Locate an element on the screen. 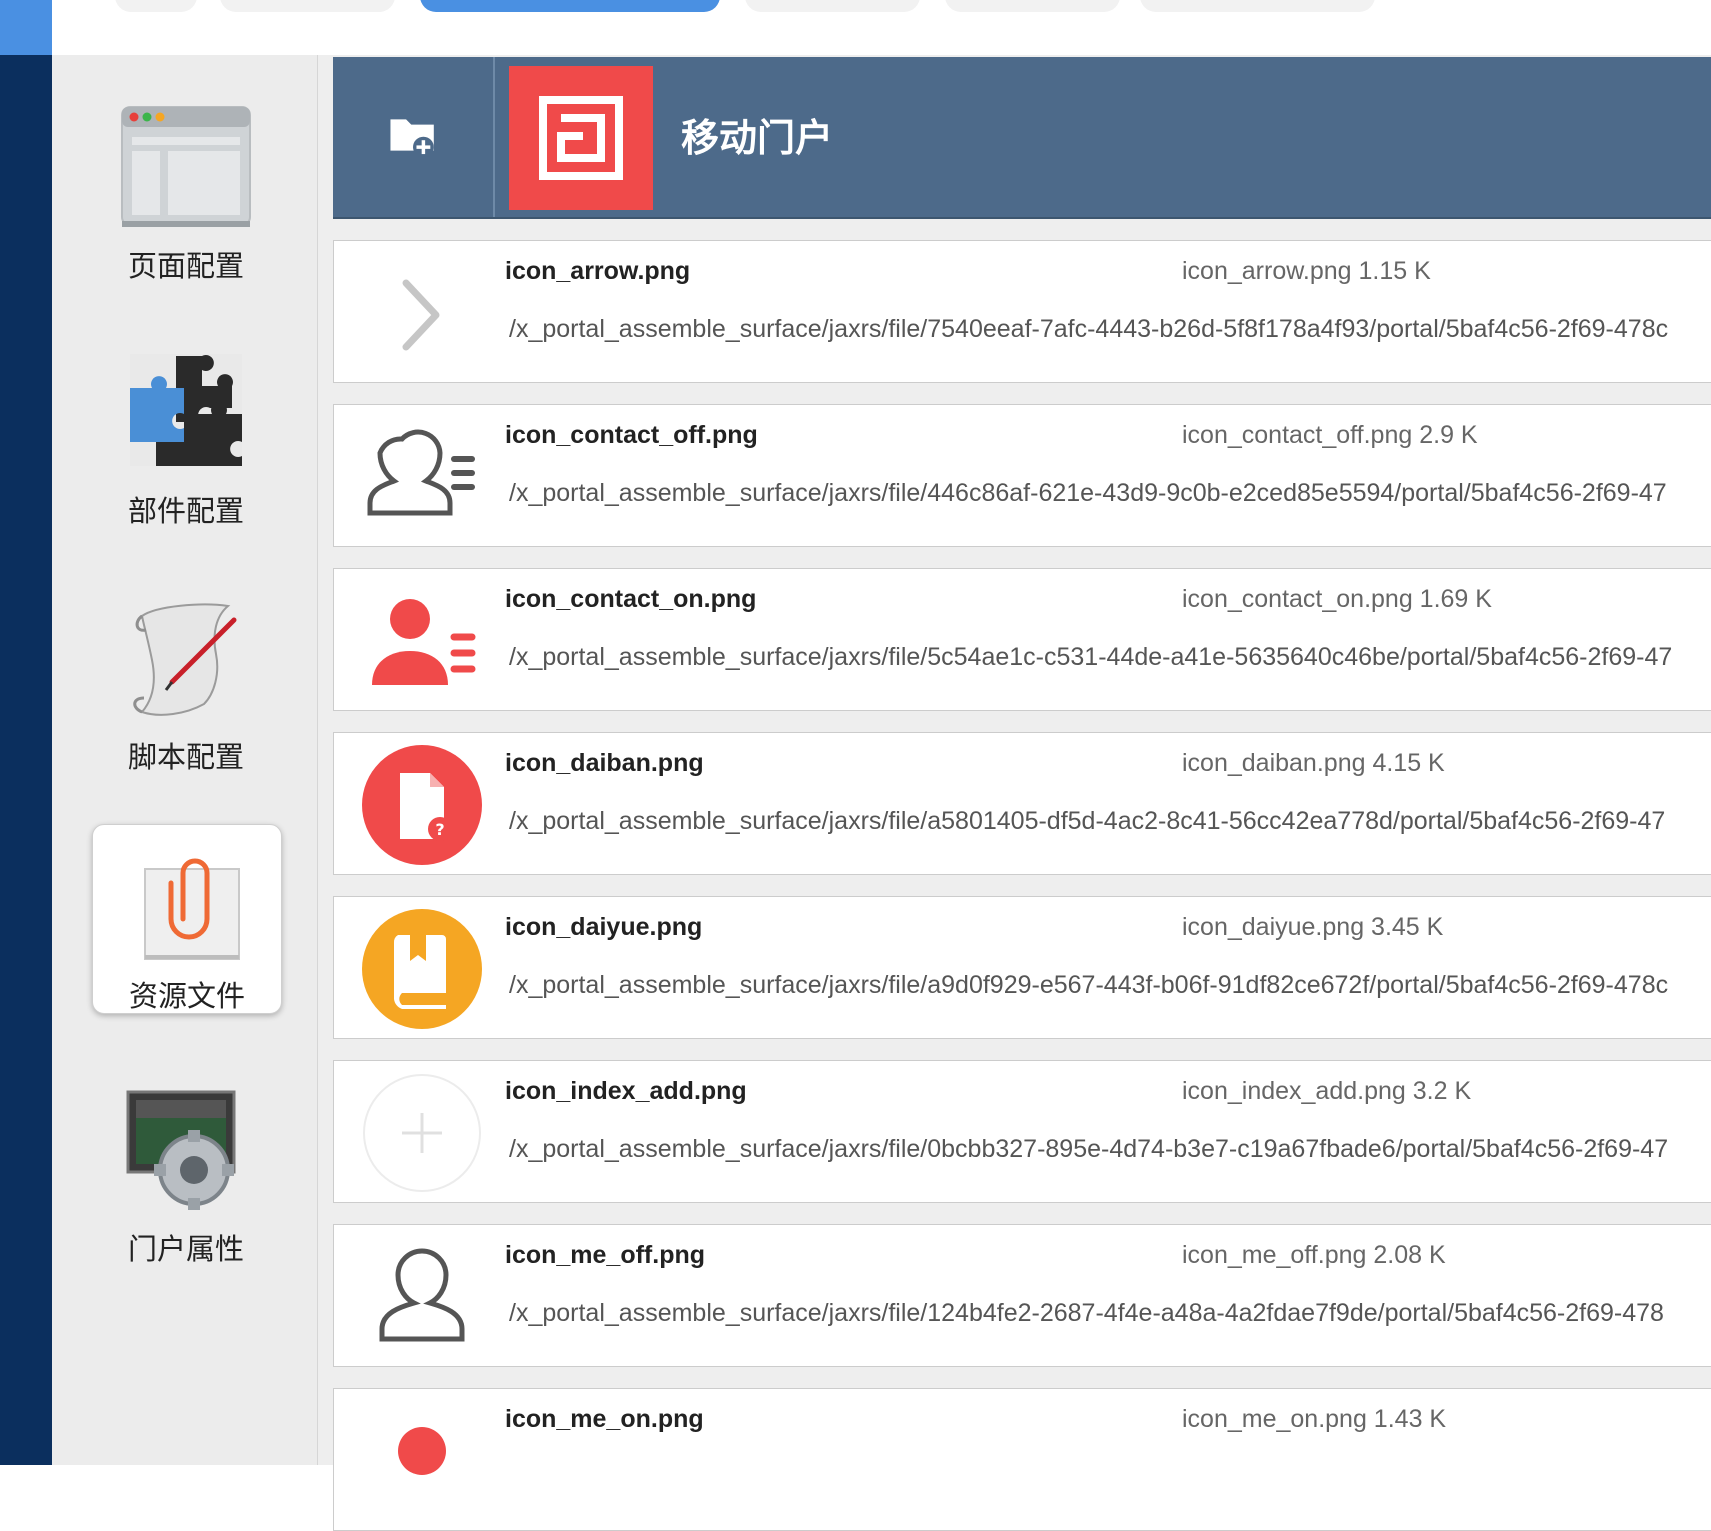 The height and width of the screenshot is (1531, 1711). tool-page-config: 页面配置 is located at coordinates (186, 197).